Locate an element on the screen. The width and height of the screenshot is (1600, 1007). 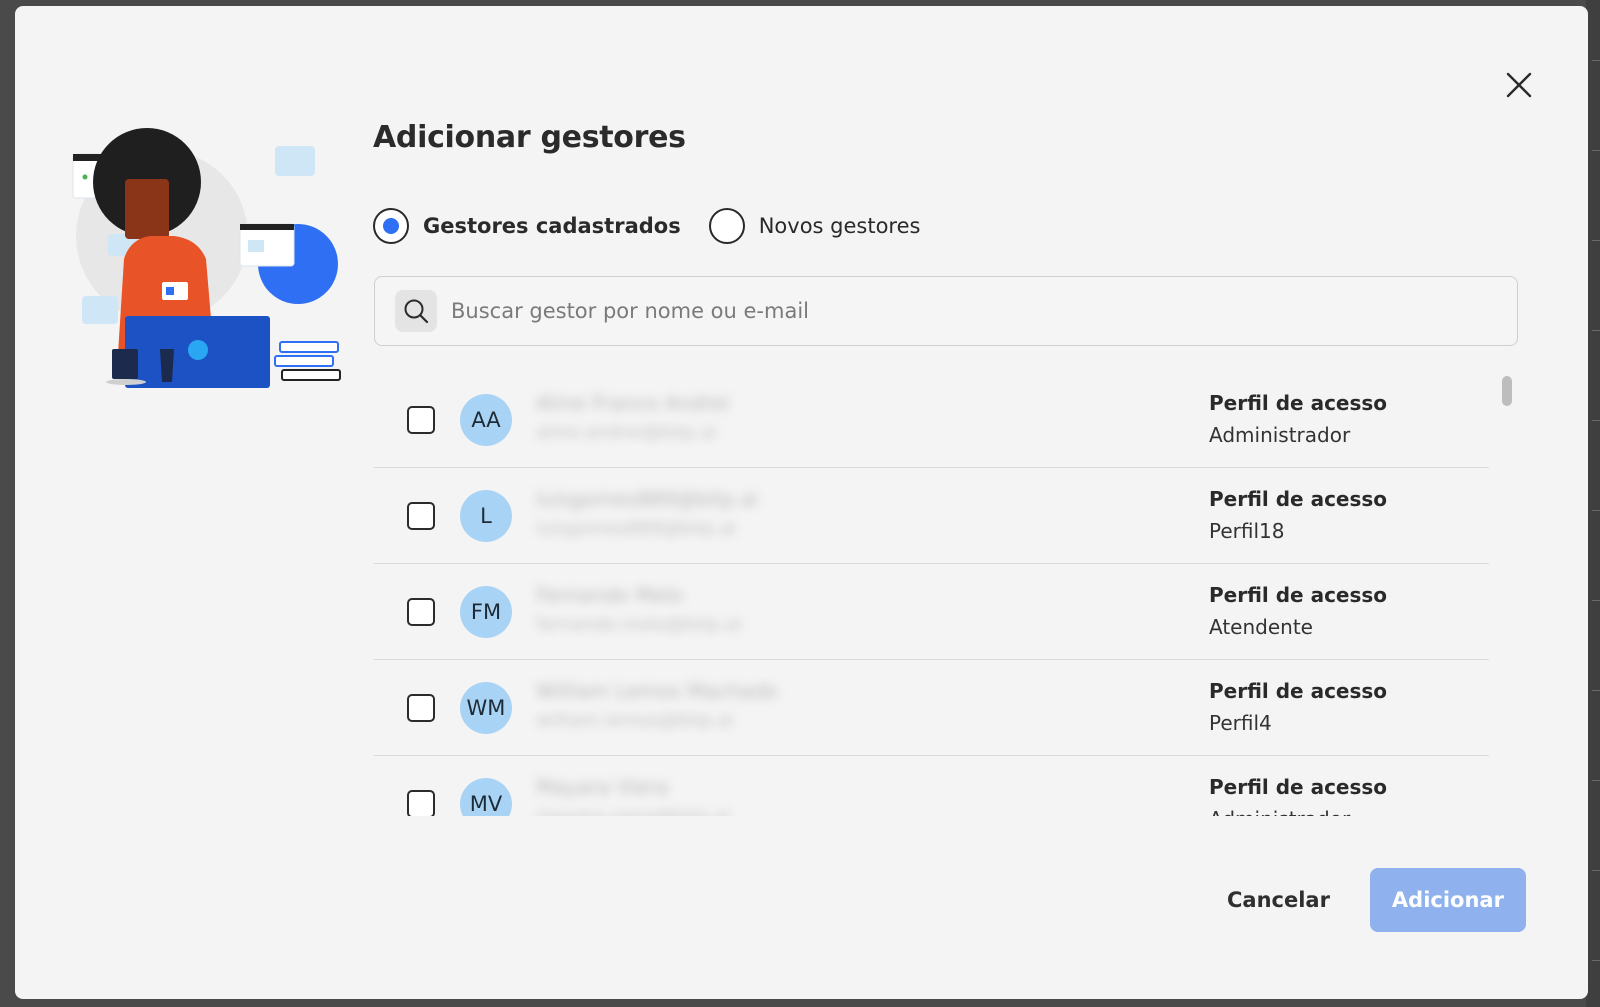
search-icon is located at coordinates (416, 311).